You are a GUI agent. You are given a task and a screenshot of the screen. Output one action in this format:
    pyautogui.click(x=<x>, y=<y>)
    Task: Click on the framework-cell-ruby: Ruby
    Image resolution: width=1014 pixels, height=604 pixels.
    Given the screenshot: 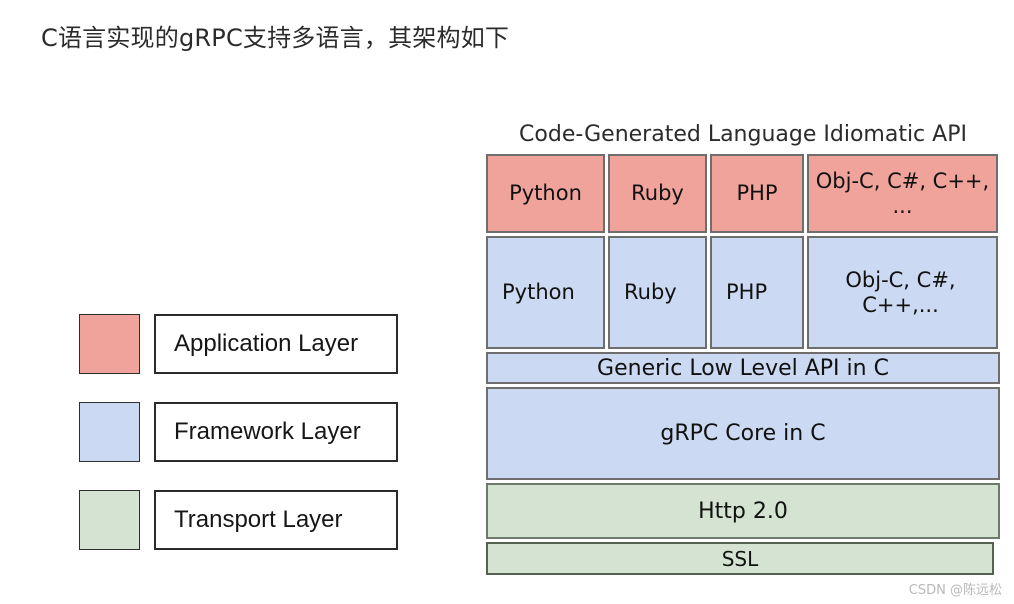 What is the action you would take?
    pyautogui.click(x=657, y=292)
    